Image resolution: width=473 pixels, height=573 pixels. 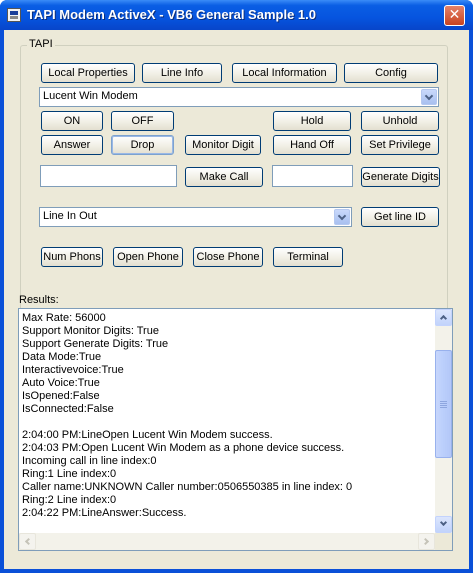 What do you see at coordinates (14, 15) in the screenshot?
I see `app-icon` at bounding box center [14, 15].